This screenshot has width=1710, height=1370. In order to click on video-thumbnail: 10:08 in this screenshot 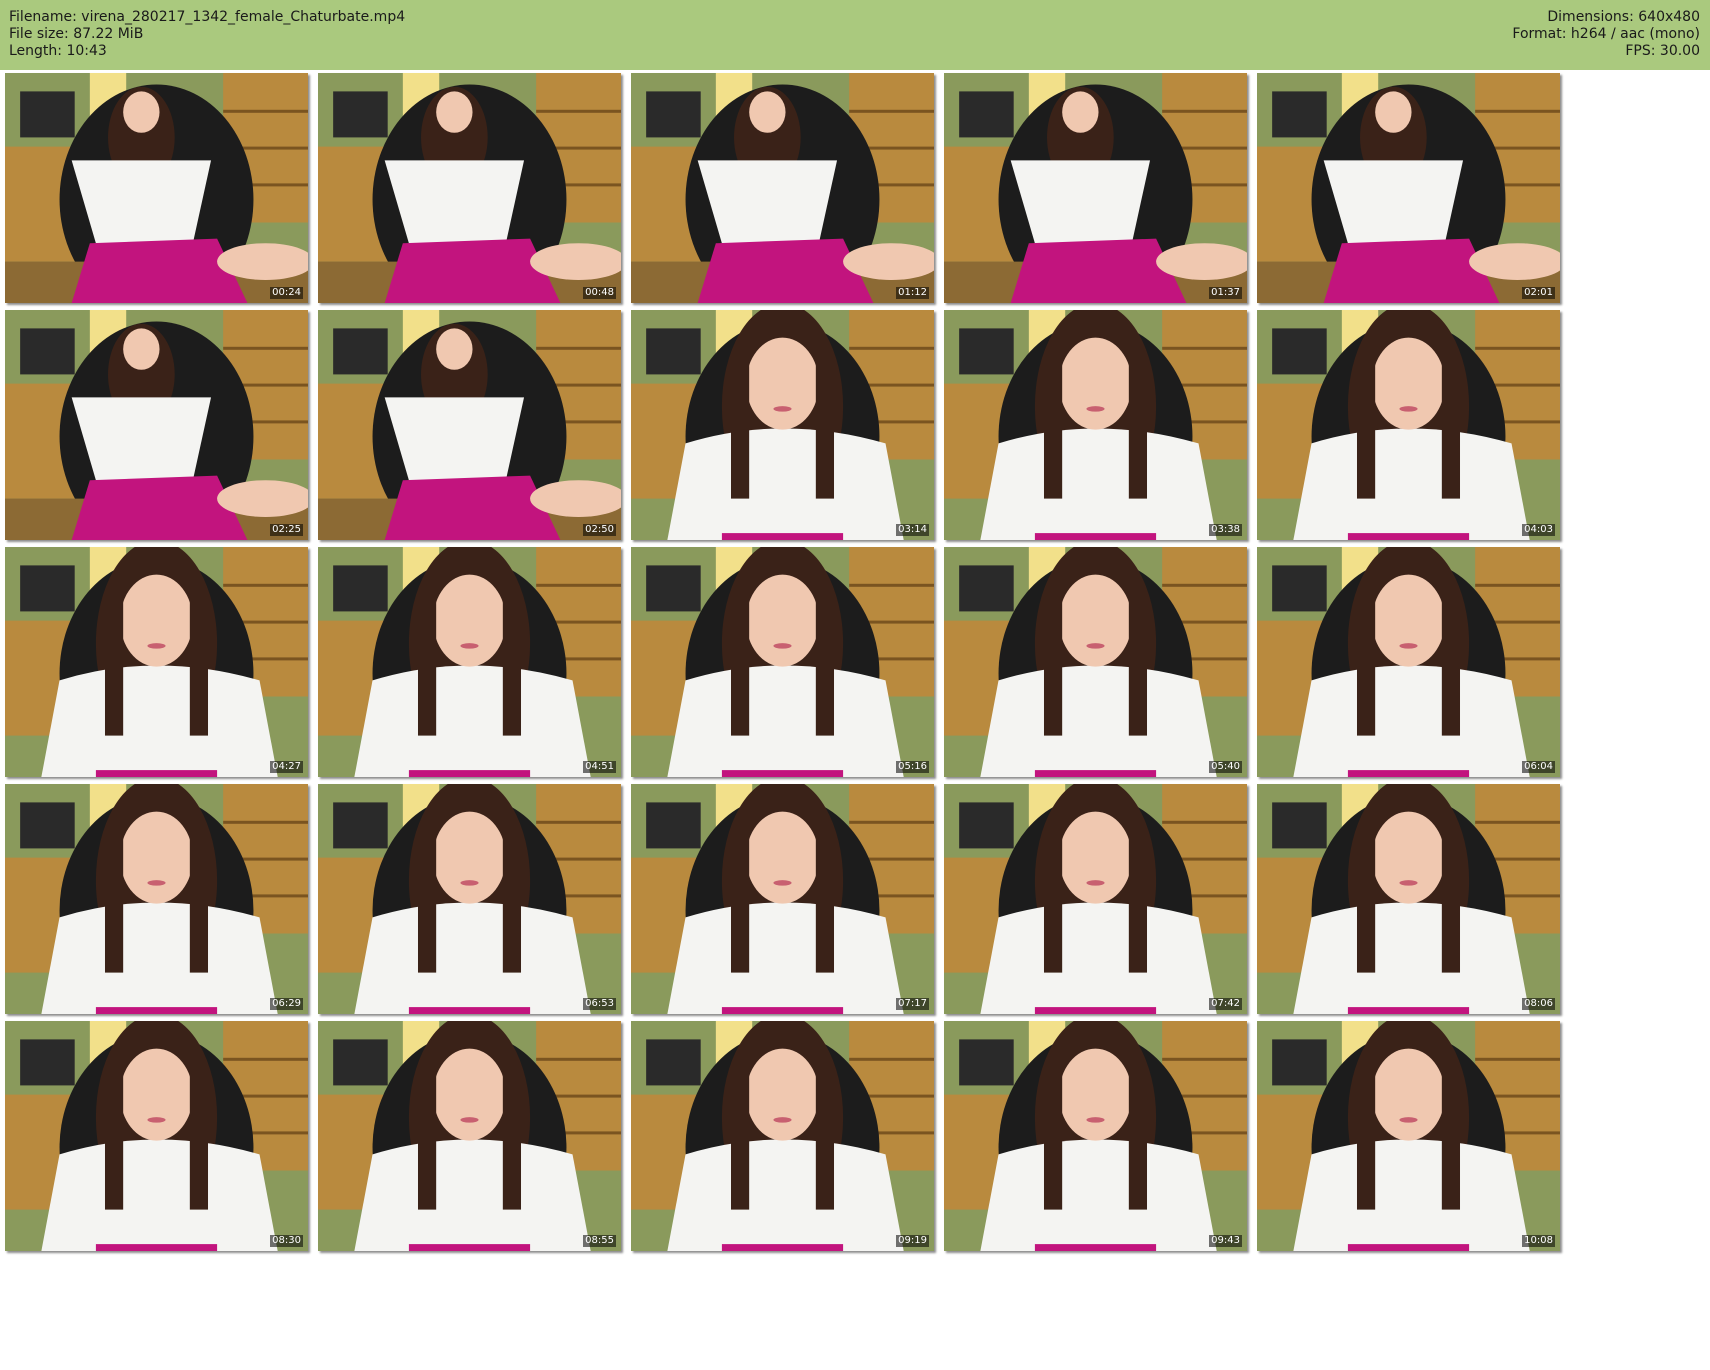, I will do `click(1408, 1136)`.